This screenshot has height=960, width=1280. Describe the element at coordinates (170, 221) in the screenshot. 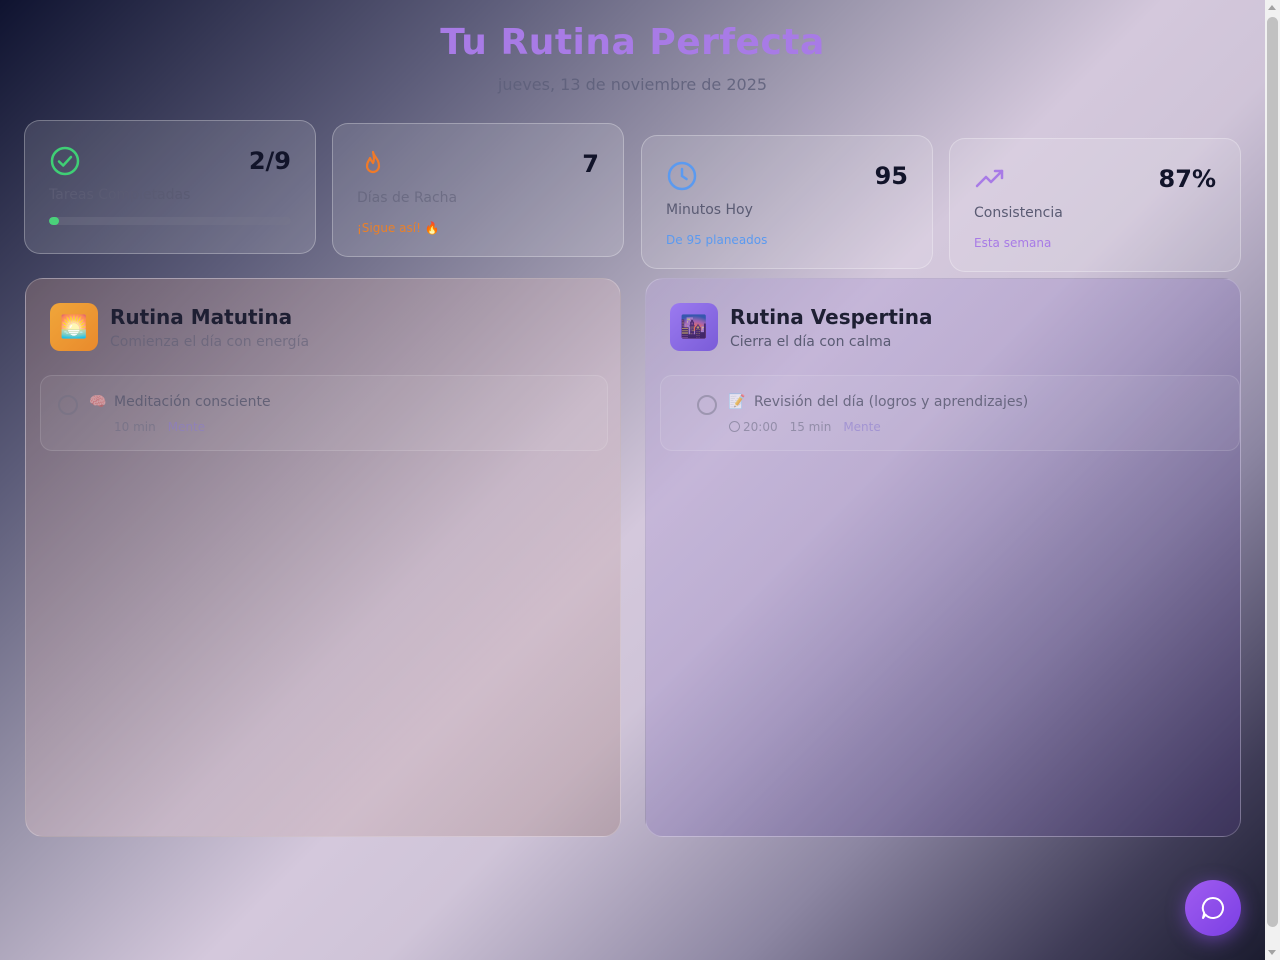

I see `tasks-progress-bar` at that location.